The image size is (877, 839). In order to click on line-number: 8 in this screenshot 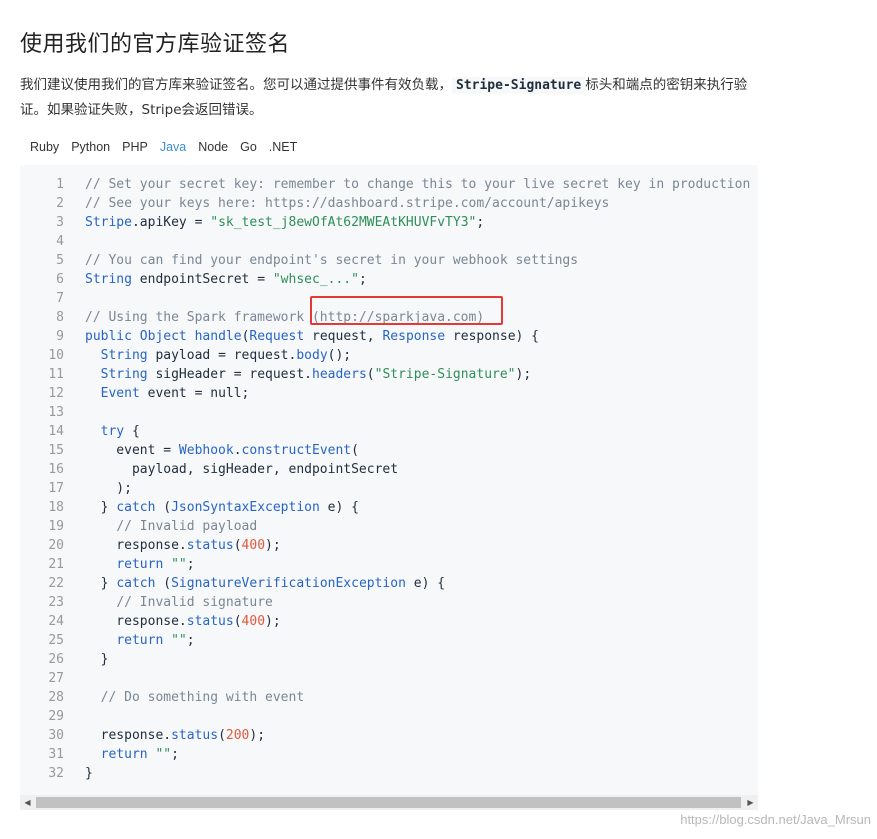, I will do `click(60, 317)`.